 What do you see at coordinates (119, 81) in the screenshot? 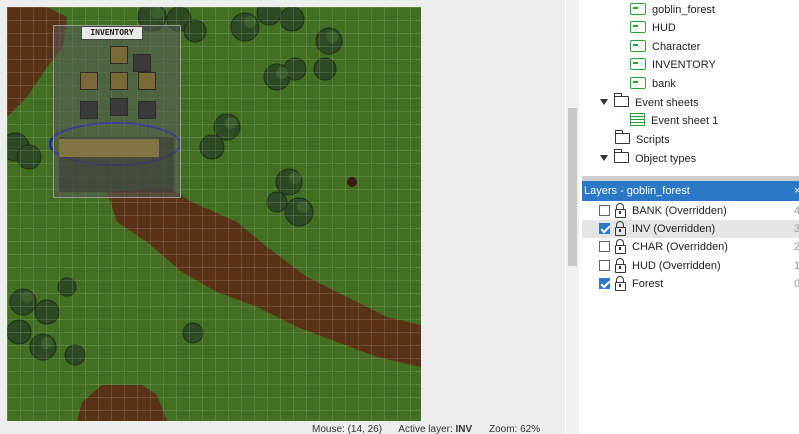
I see `equip-slot-body` at bounding box center [119, 81].